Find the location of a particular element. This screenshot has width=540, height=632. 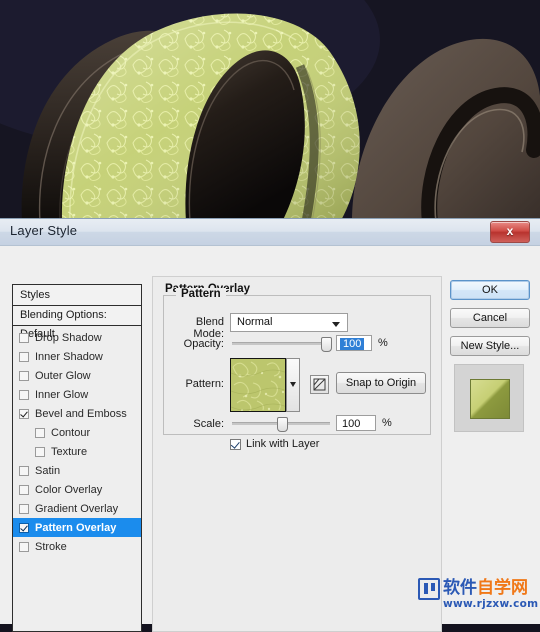

styles-list-item: Satin is located at coordinates (77, 470).